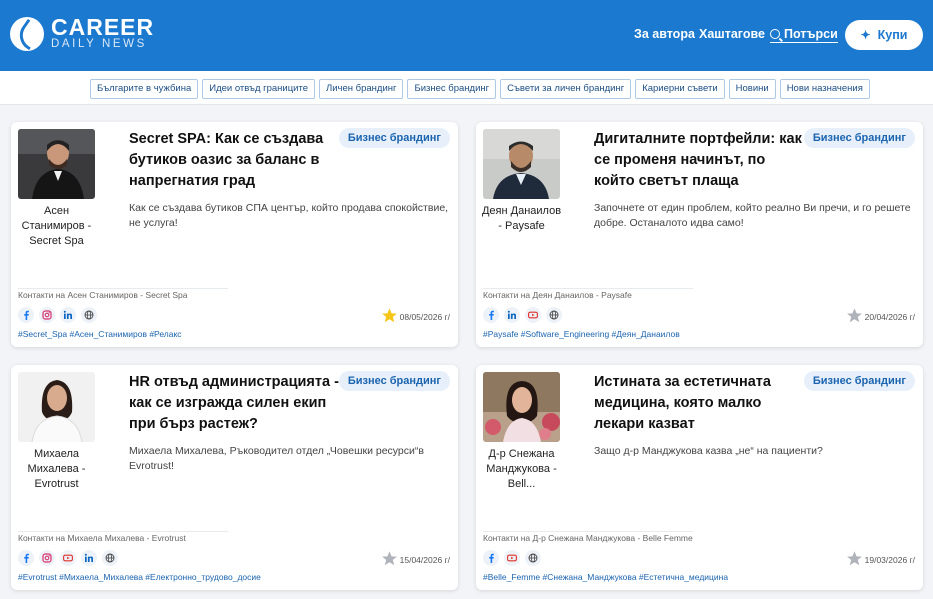 This screenshot has width=933, height=599. What do you see at coordinates (452, 89) in the screenshot?
I see `category-link: Бизнес брандинг` at bounding box center [452, 89].